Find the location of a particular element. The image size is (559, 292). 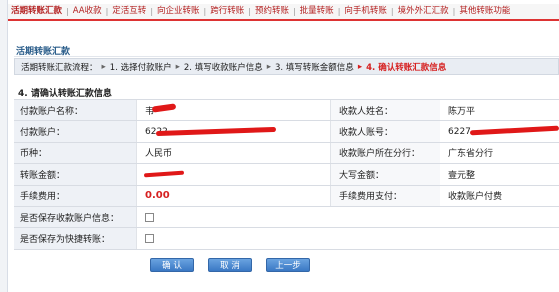

table-row: 是否保存收款账户信息： is located at coordinates (286, 217).